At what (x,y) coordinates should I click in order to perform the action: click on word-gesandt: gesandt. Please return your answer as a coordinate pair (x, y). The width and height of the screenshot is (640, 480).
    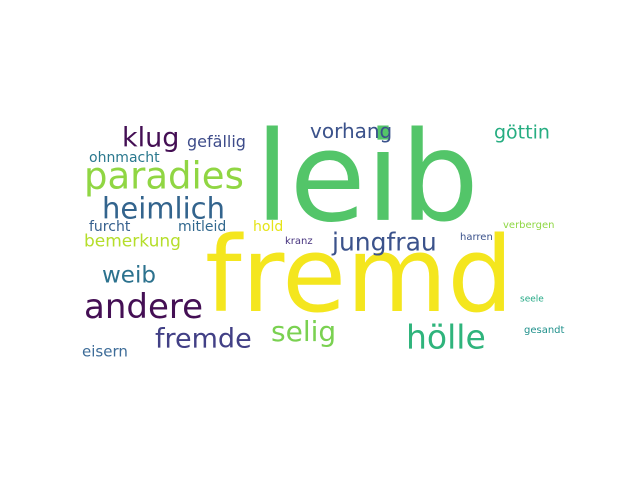
    Looking at the image, I should click on (544, 330).